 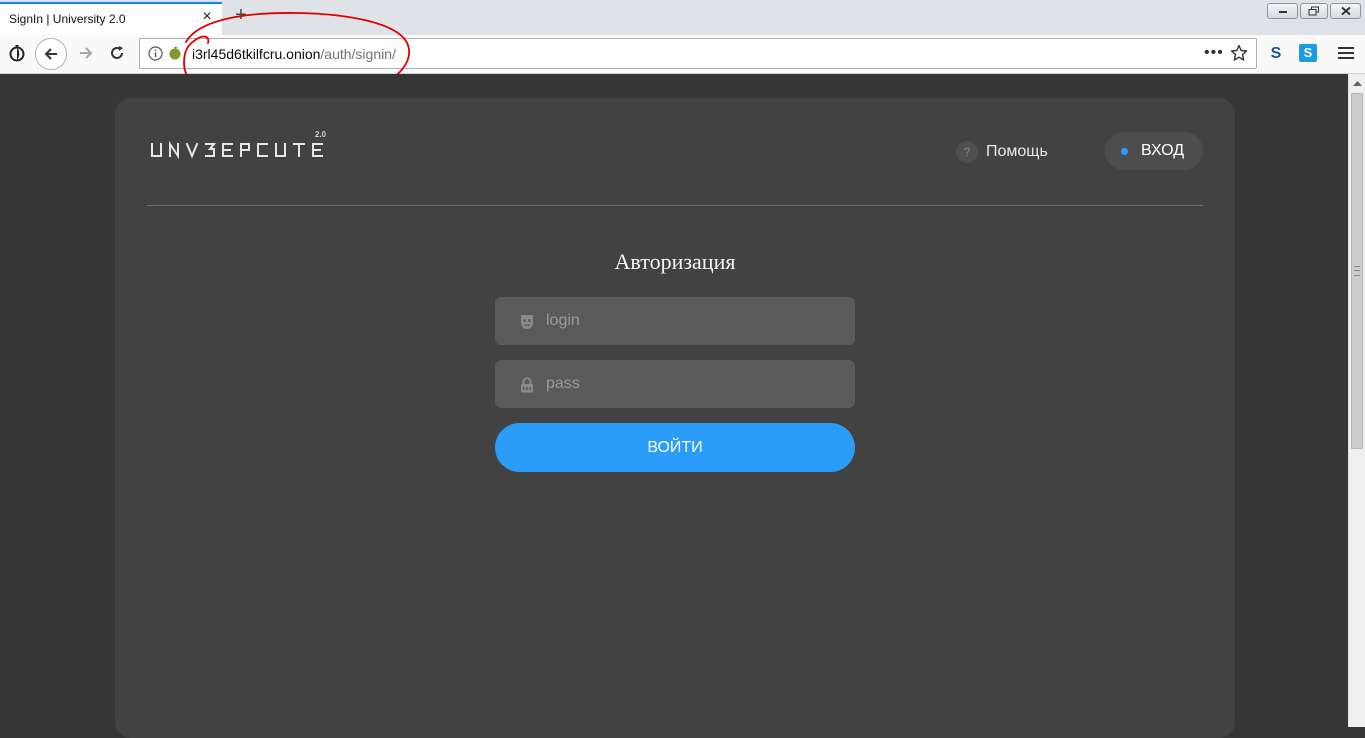 I want to click on logo-icon, so click(x=237, y=150).